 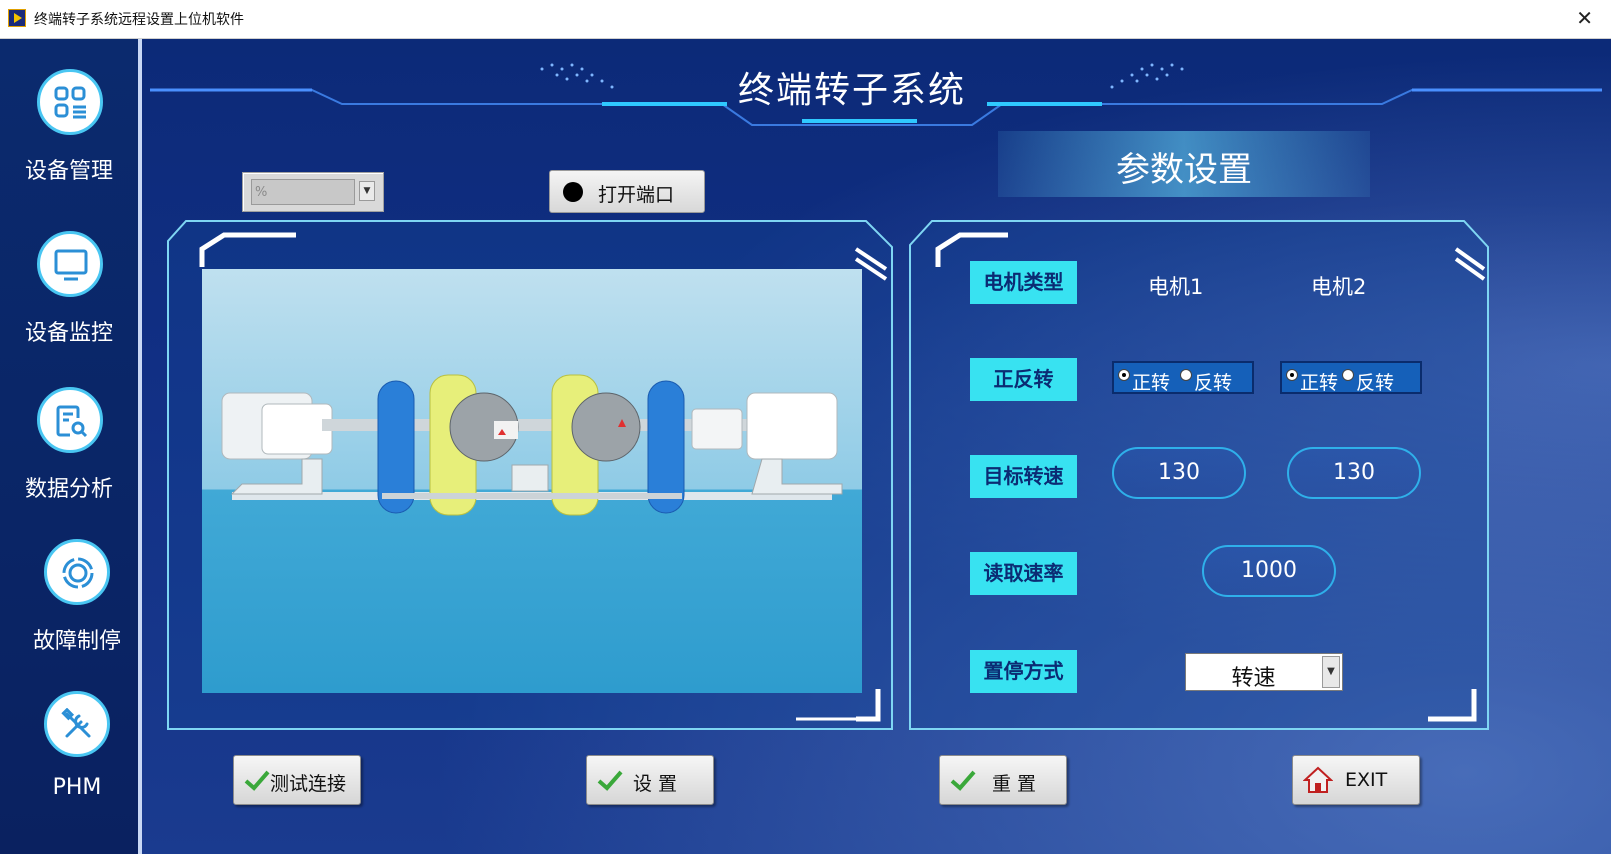 I want to click on sidebar-item-label: 故障制停, so click(x=76, y=641).